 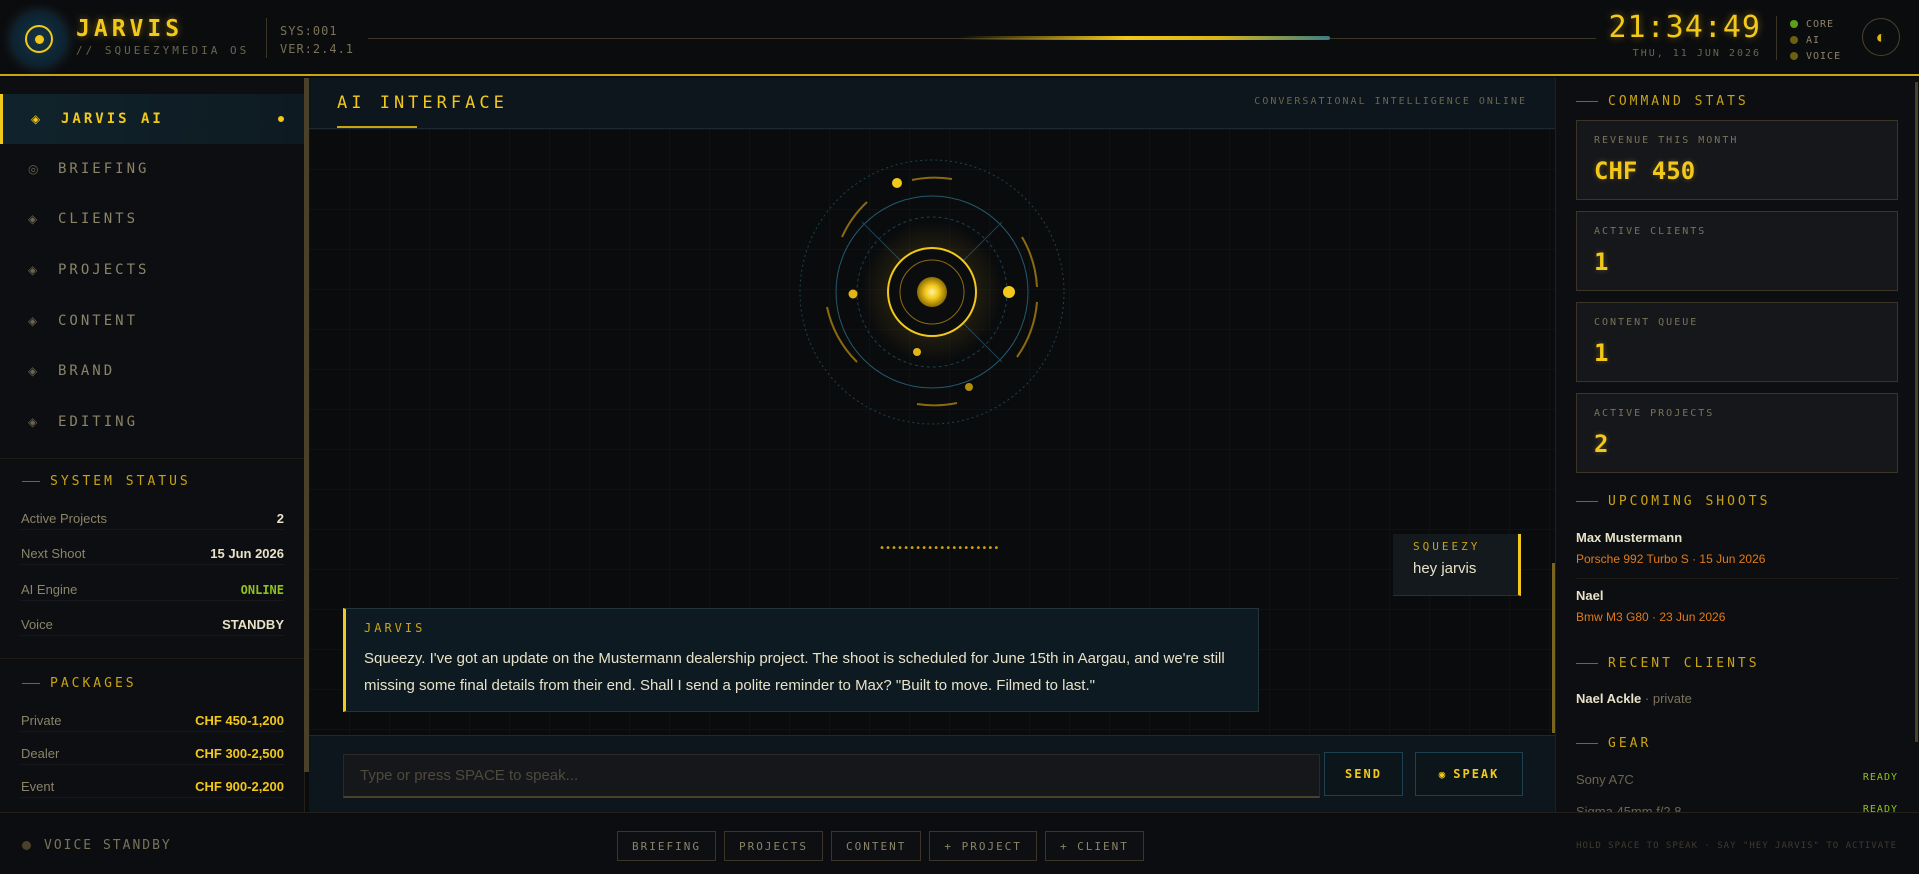 What do you see at coordinates (1737, 251) in the screenshot?
I see `stat-card-active-clients: ACTIVE CLIENTS 1` at bounding box center [1737, 251].